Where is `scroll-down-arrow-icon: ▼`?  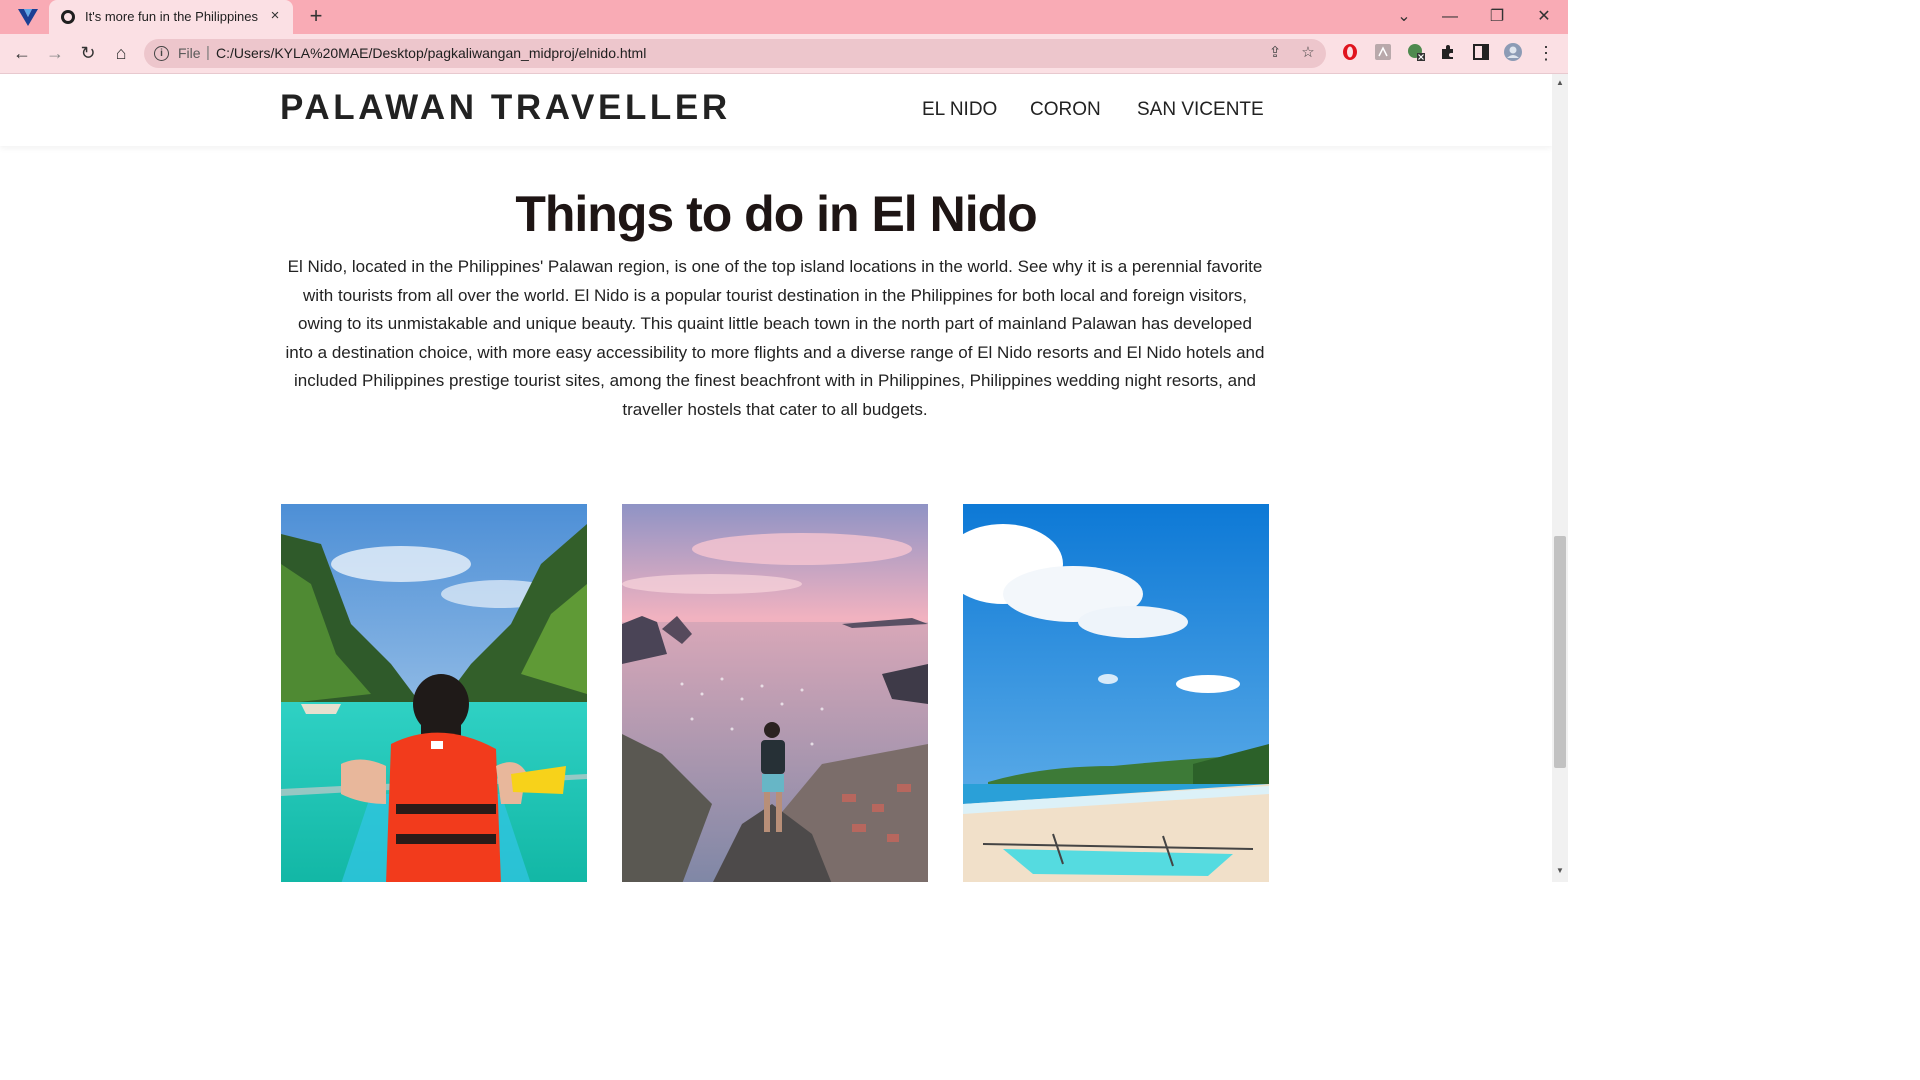 scroll-down-arrow-icon: ▼ is located at coordinates (1560, 871).